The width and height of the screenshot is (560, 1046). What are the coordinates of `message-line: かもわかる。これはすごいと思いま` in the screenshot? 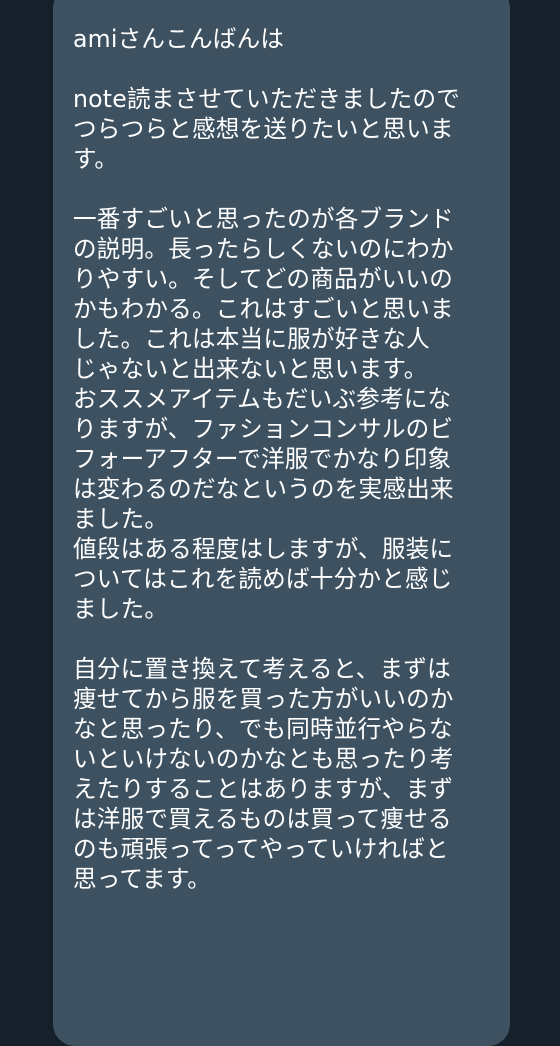 It's located at (263, 309).